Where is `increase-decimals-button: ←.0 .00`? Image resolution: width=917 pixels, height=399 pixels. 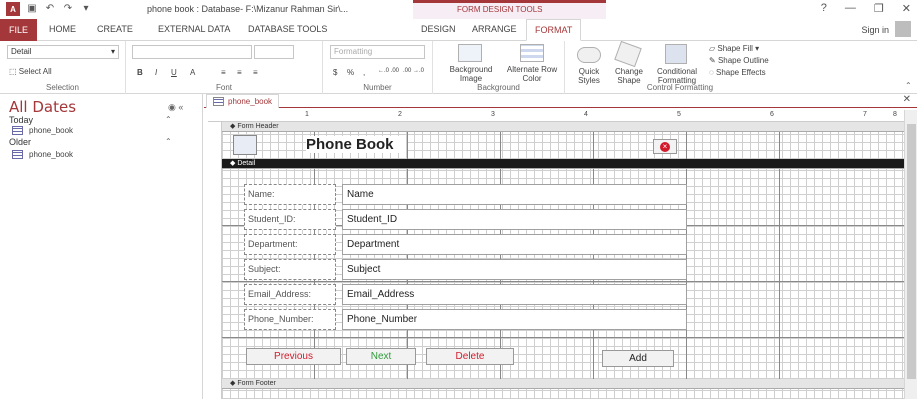
increase-decimals-button: ←.0 .00 is located at coordinates (388, 71).